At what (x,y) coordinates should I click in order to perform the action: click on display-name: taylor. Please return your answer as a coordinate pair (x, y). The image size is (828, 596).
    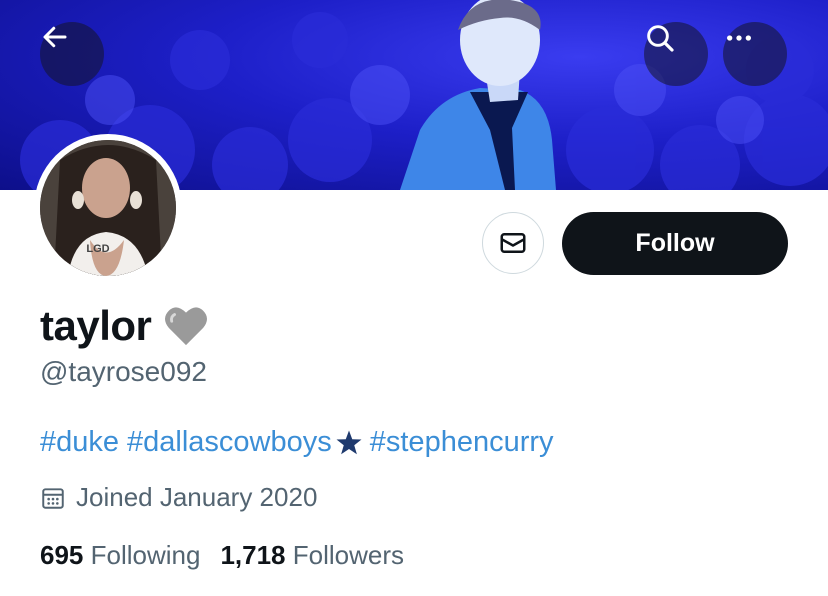
    Looking at the image, I should click on (96, 325).